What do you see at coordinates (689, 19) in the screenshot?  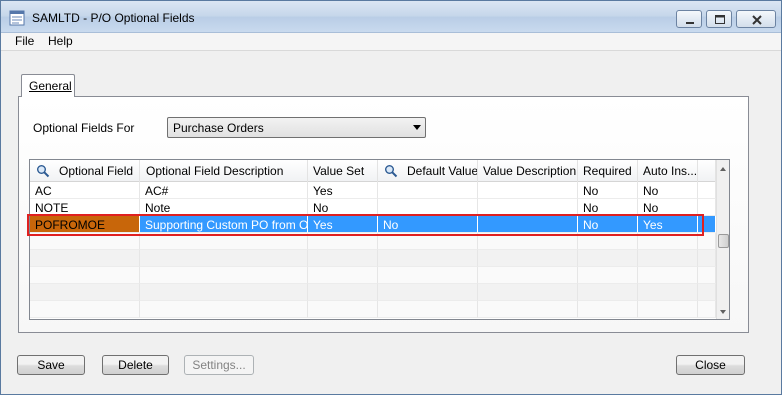 I see `minimize-button` at bounding box center [689, 19].